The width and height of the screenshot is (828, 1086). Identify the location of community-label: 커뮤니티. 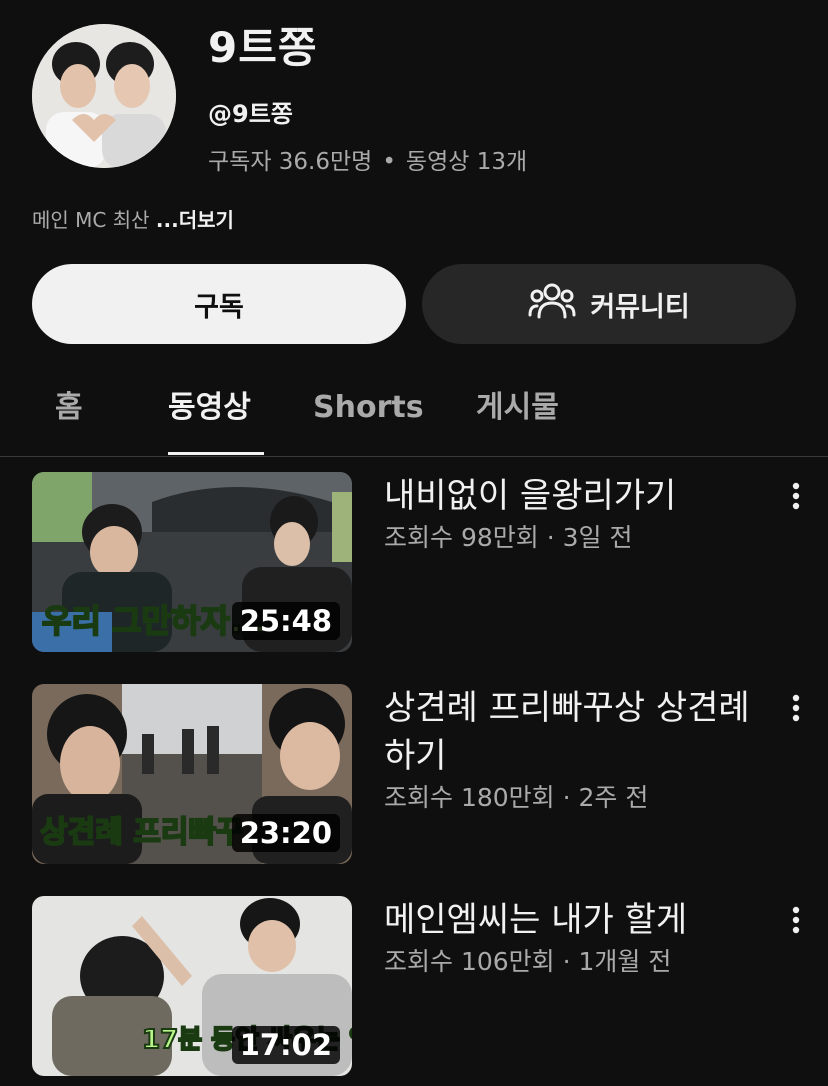
(640, 307).